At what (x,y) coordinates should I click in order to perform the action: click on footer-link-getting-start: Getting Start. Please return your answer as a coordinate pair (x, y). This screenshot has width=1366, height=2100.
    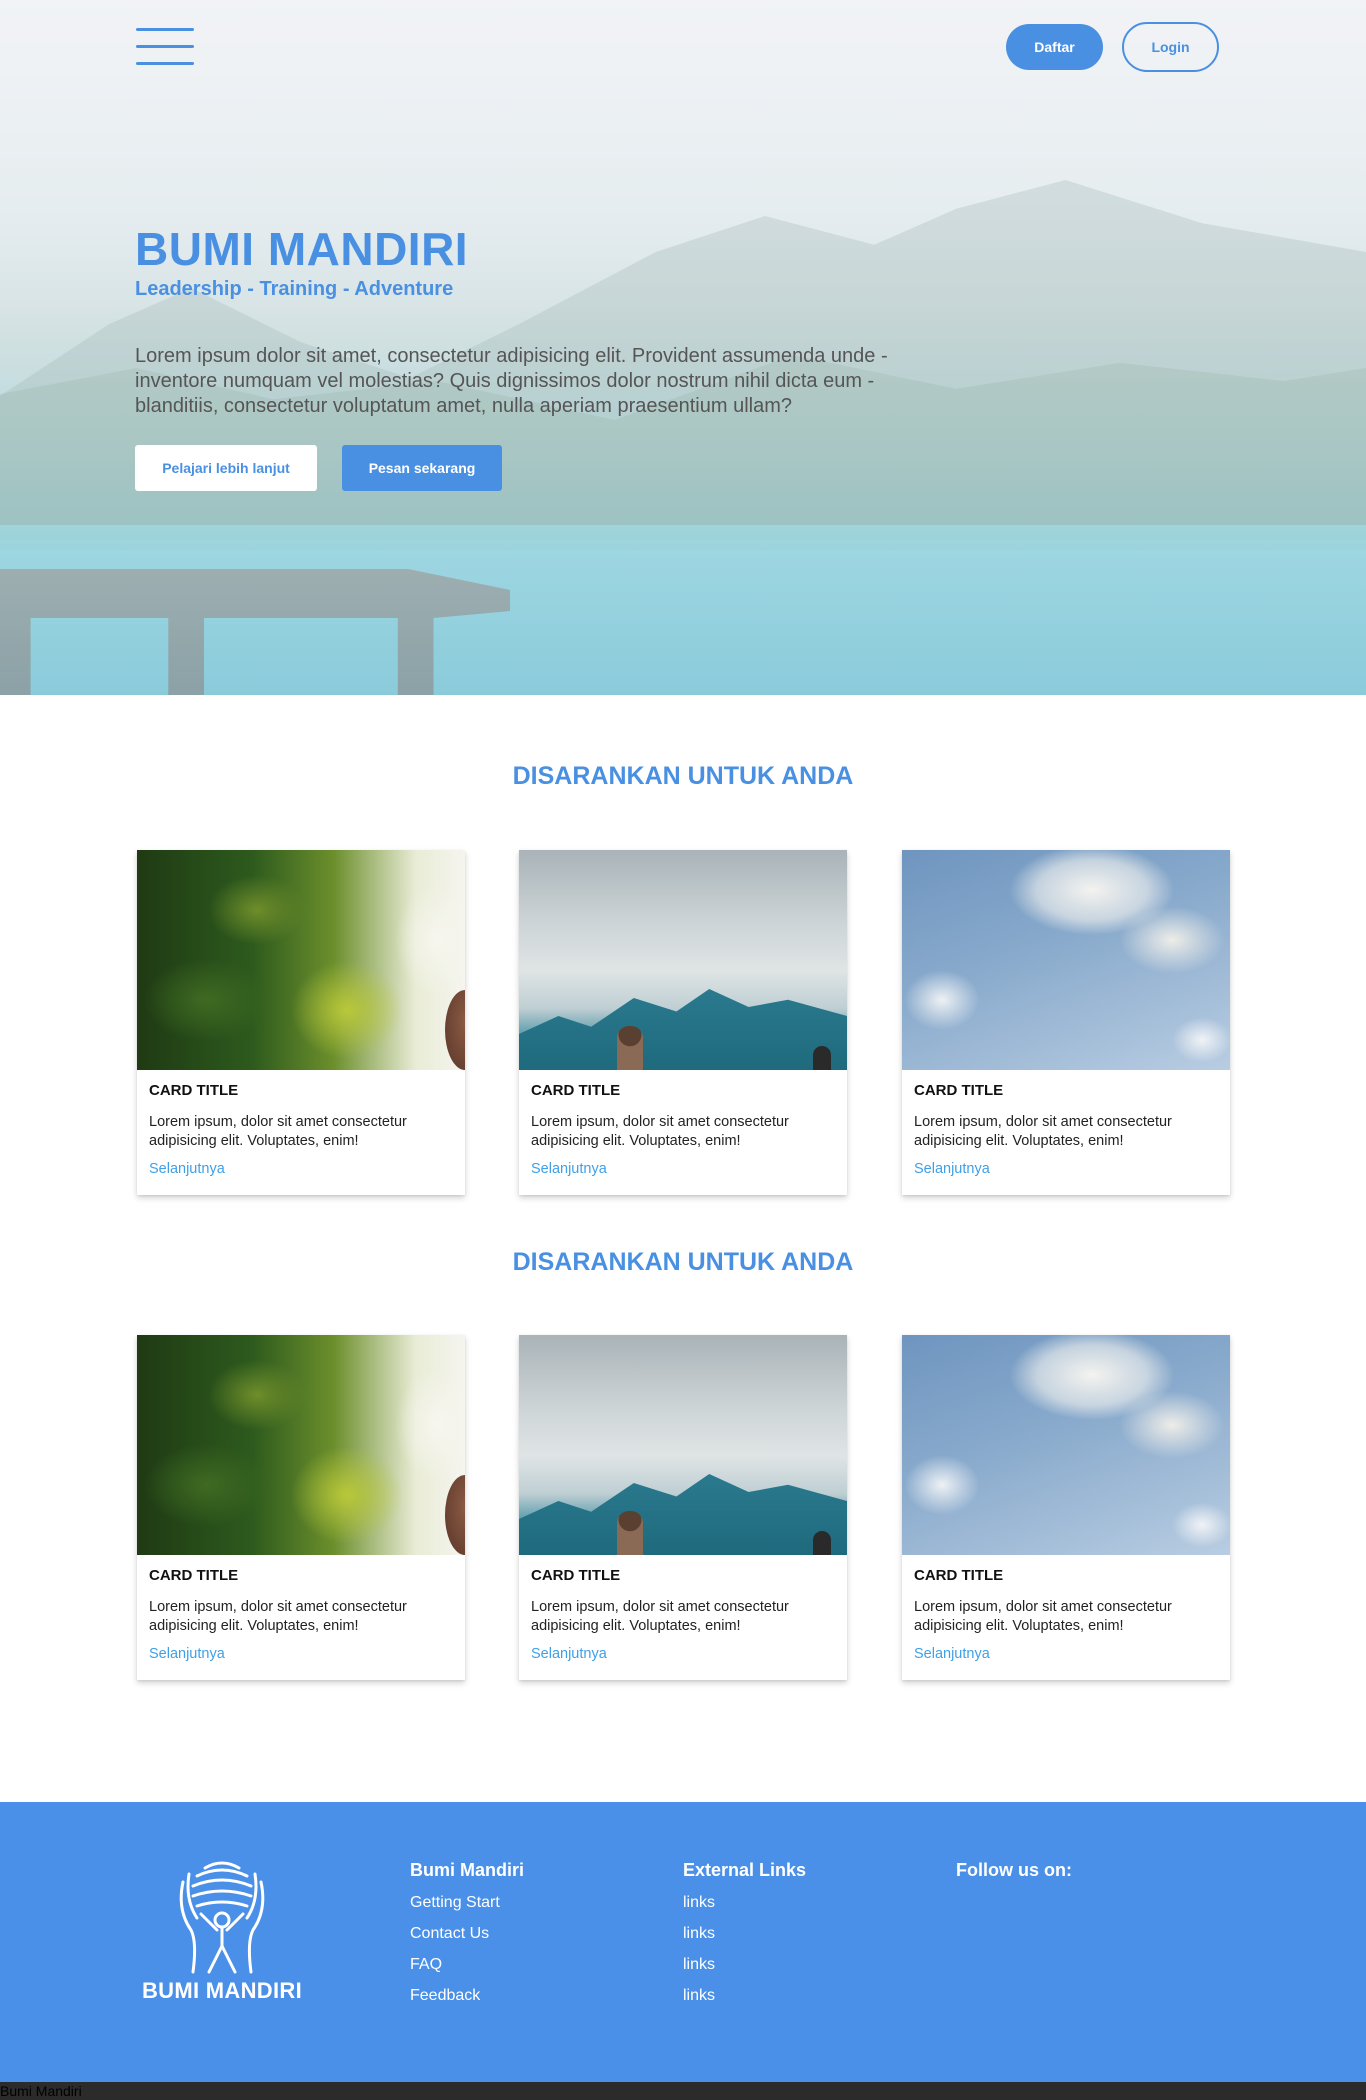
    Looking at the image, I should click on (467, 1908).